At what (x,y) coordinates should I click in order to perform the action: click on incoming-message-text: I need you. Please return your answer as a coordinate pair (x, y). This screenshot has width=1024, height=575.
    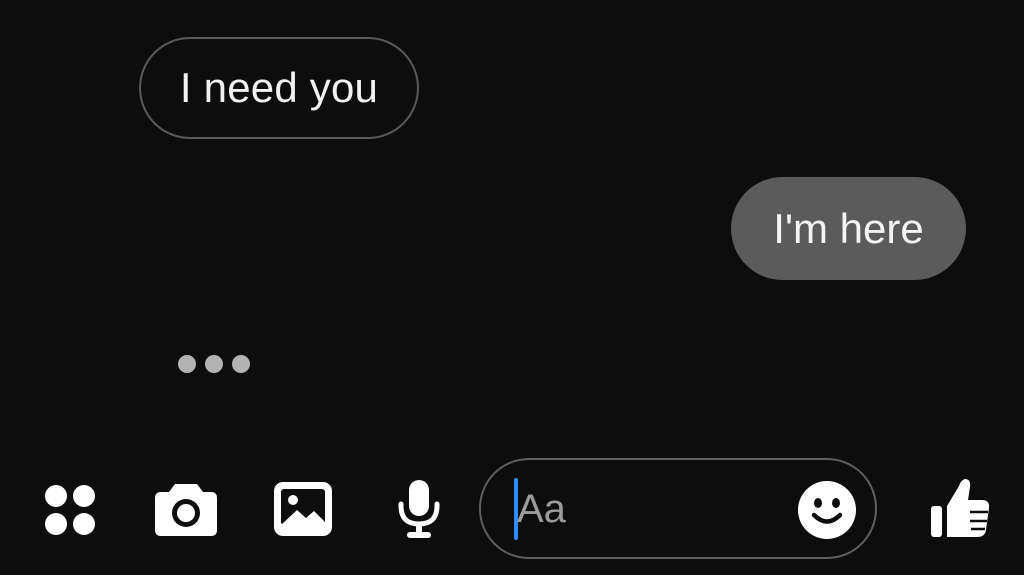
    Looking at the image, I should click on (279, 87).